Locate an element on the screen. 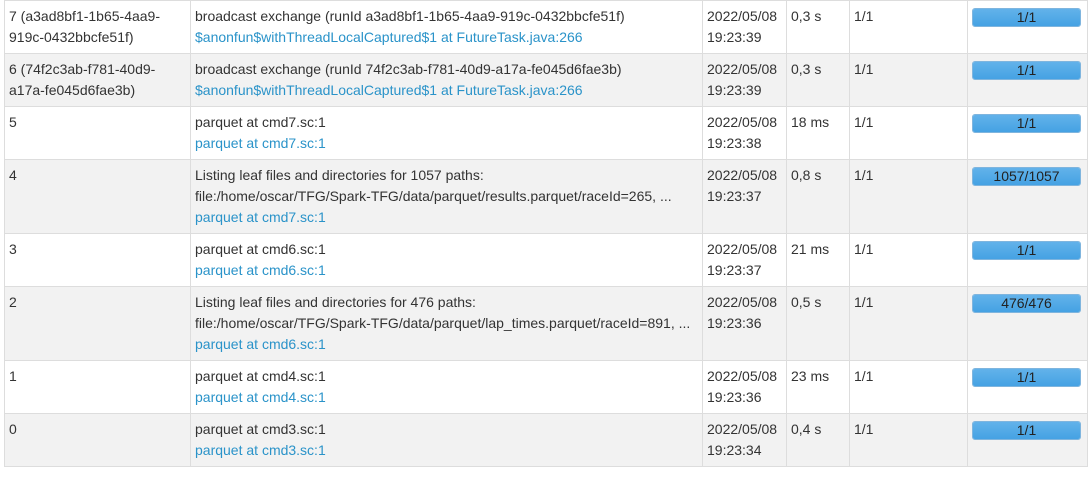  description-text: parquet at cmd6.sc:1 is located at coordinates (446, 249).